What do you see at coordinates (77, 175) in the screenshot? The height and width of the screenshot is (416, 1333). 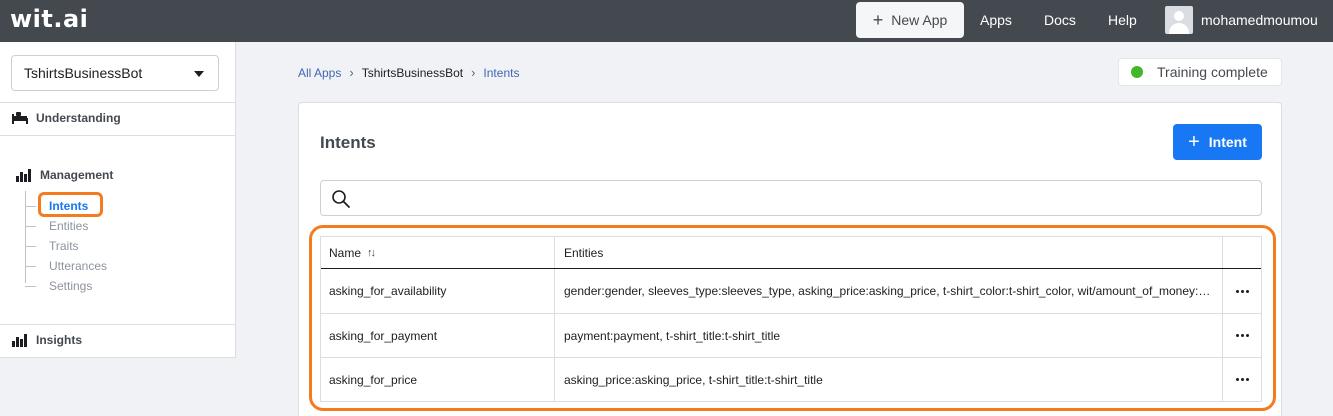 I see `sidebar-management-label: Management` at bounding box center [77, 175].